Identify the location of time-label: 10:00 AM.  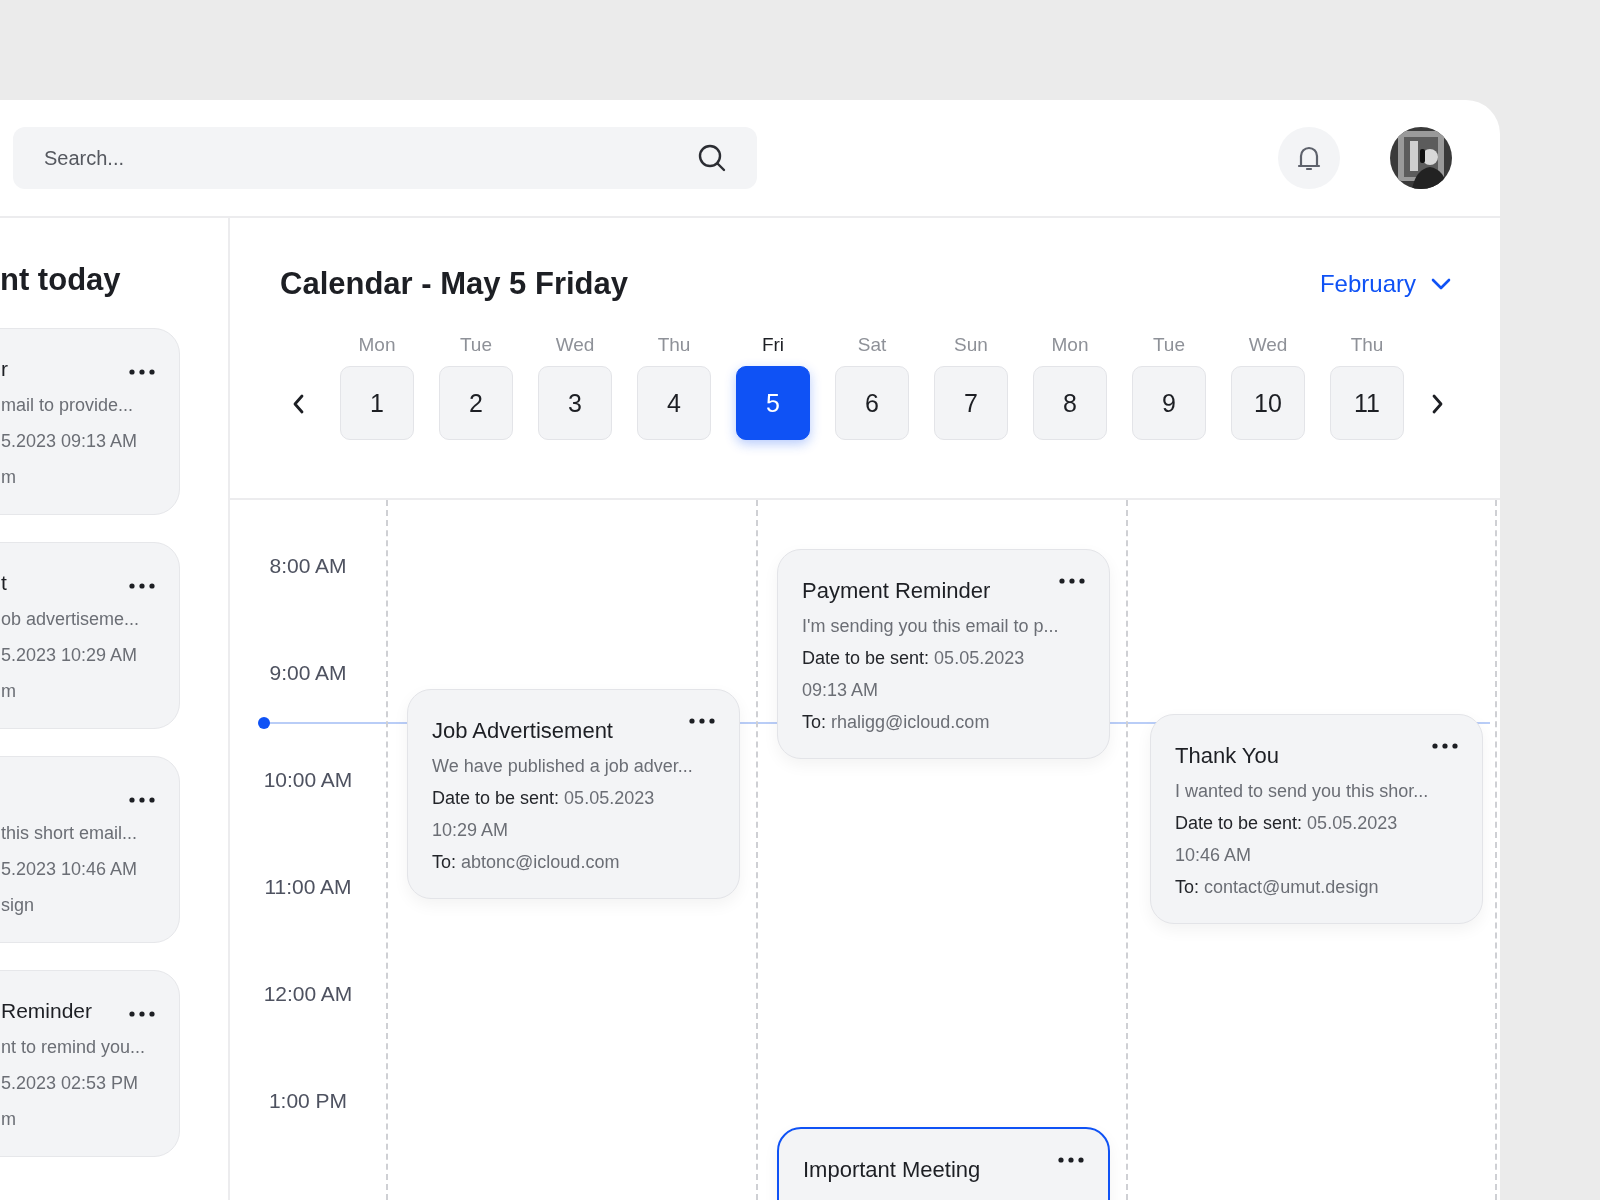
(308, 779).